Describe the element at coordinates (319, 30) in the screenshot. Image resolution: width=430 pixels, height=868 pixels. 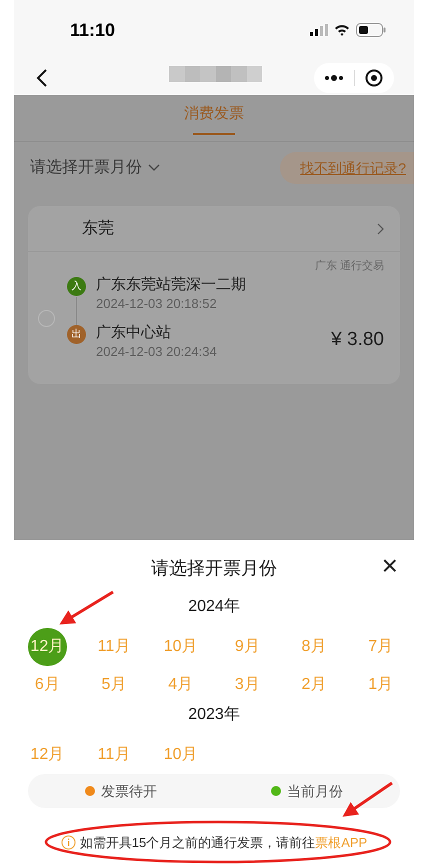
I see `signal-icon` at that location.